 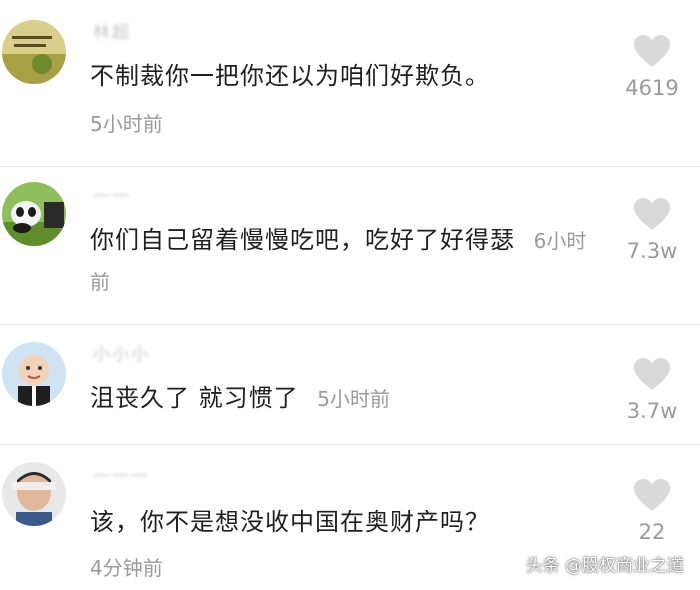 I want to click on username: 小小小, so click(x=121, y=352).